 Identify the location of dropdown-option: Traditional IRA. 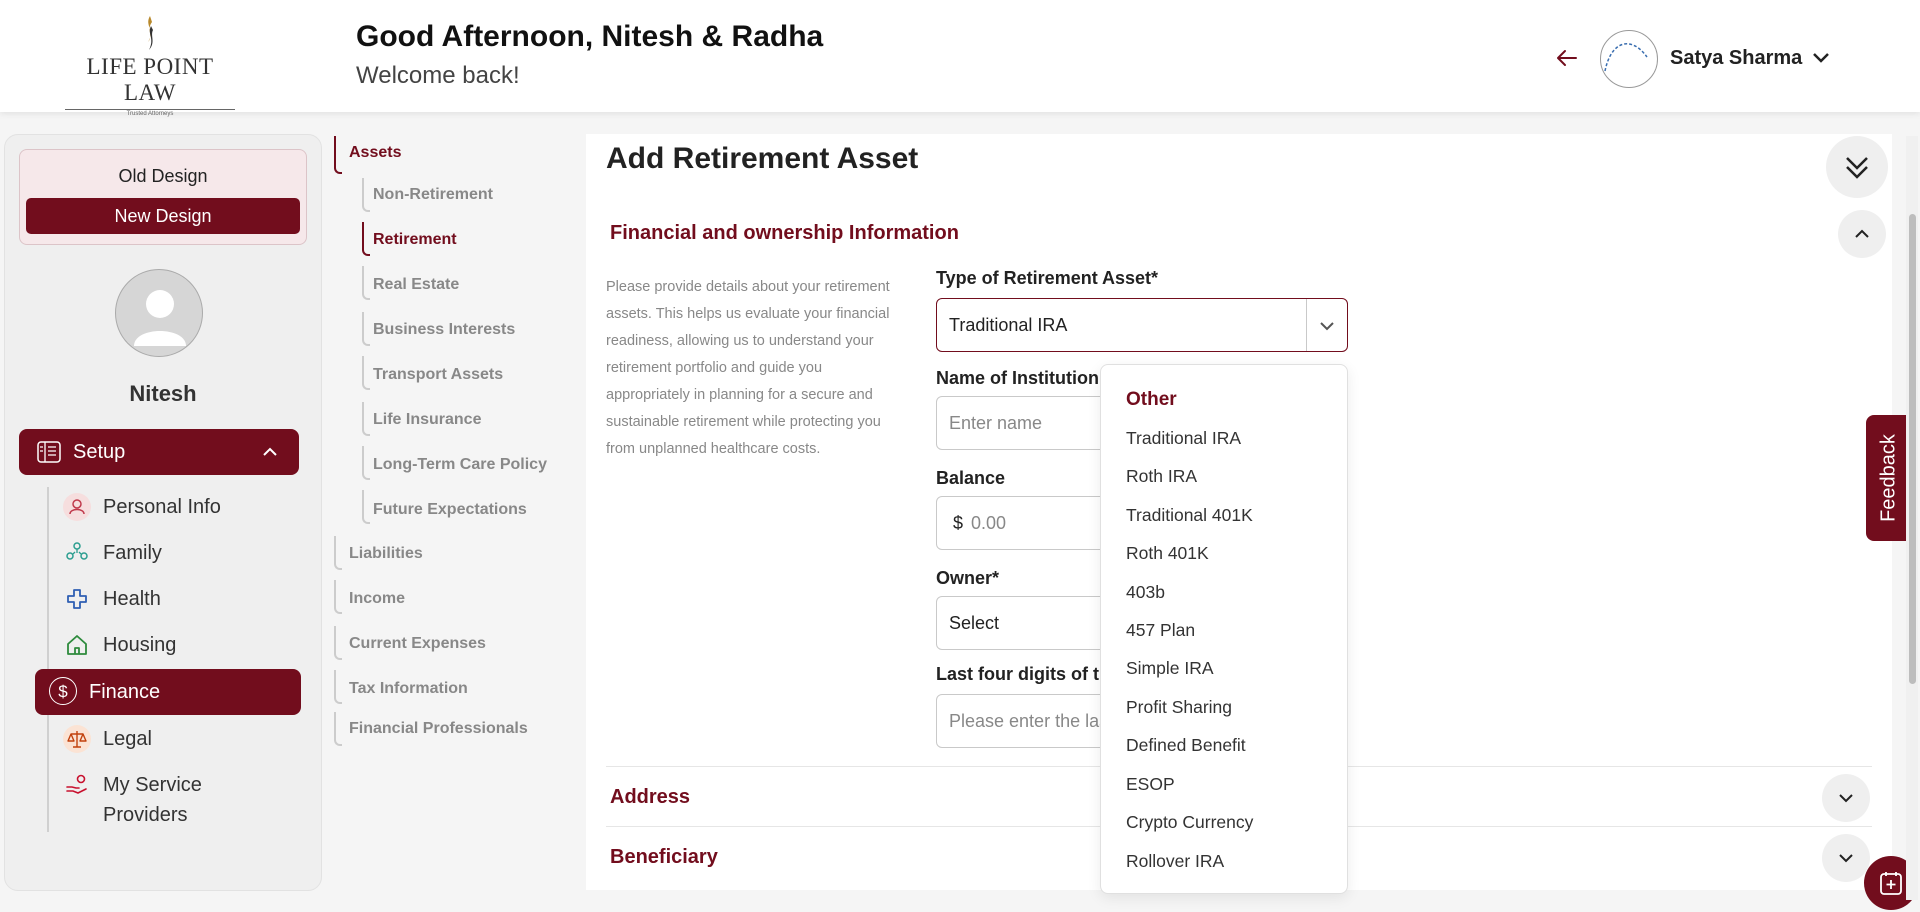
(1183, 438).